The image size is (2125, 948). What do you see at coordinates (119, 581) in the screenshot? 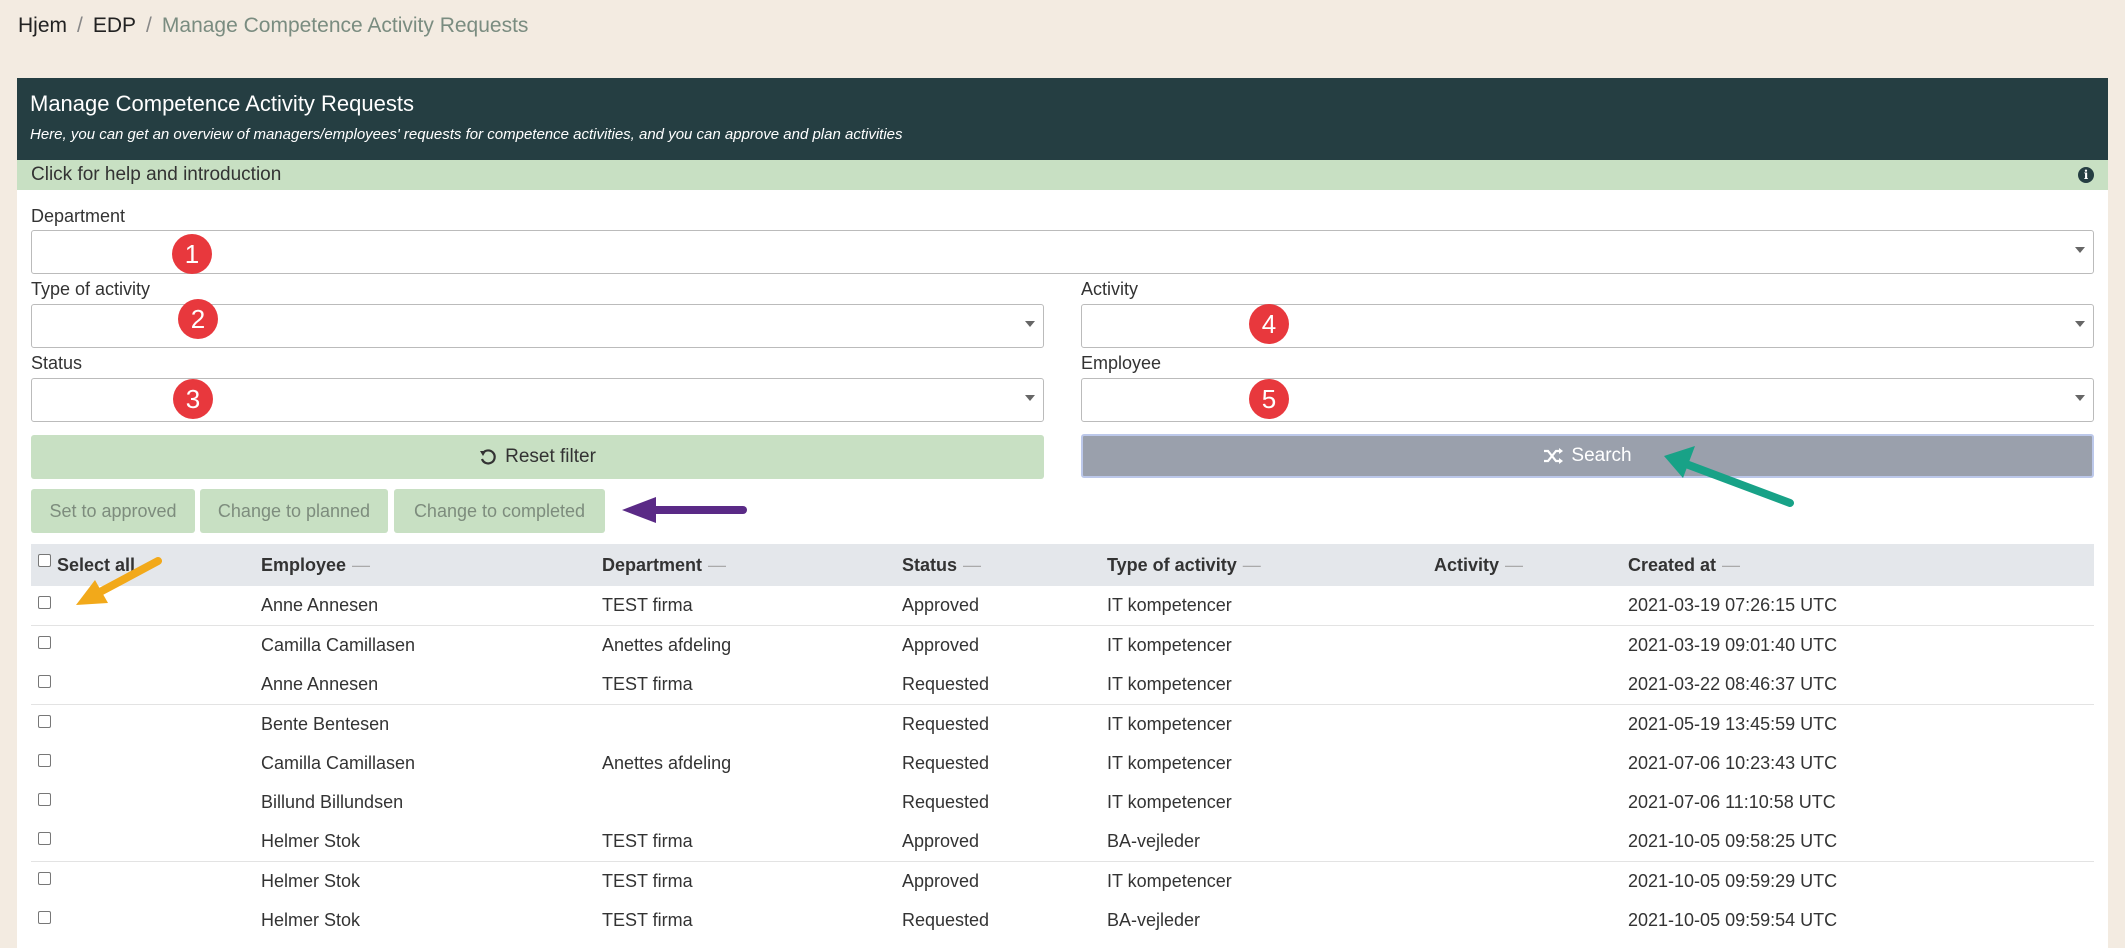
I see `orange-arrow` at bounding box center [119, 581].